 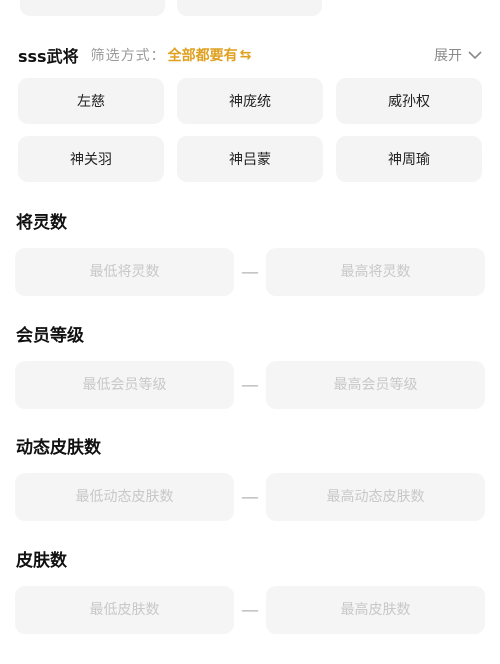 I want to click on swap-arrows-icon: ⇆, so click(x=245, y=55).